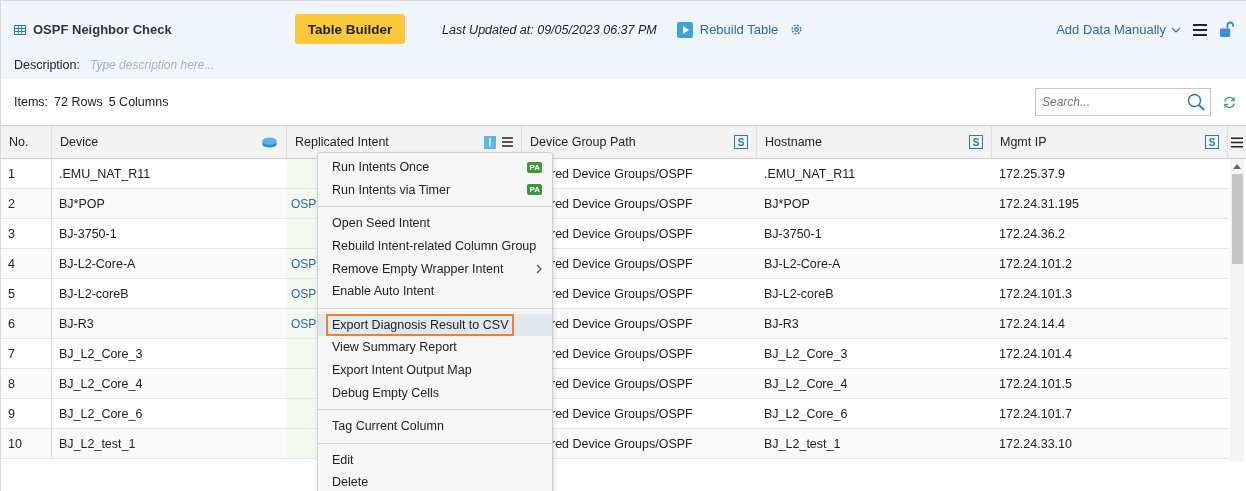 This screenshot has width=1246, height=491. What do you see at coordinates (26, 413) in the screenshot?
I see `table-cell: 9` at bounding box center [26, 413].